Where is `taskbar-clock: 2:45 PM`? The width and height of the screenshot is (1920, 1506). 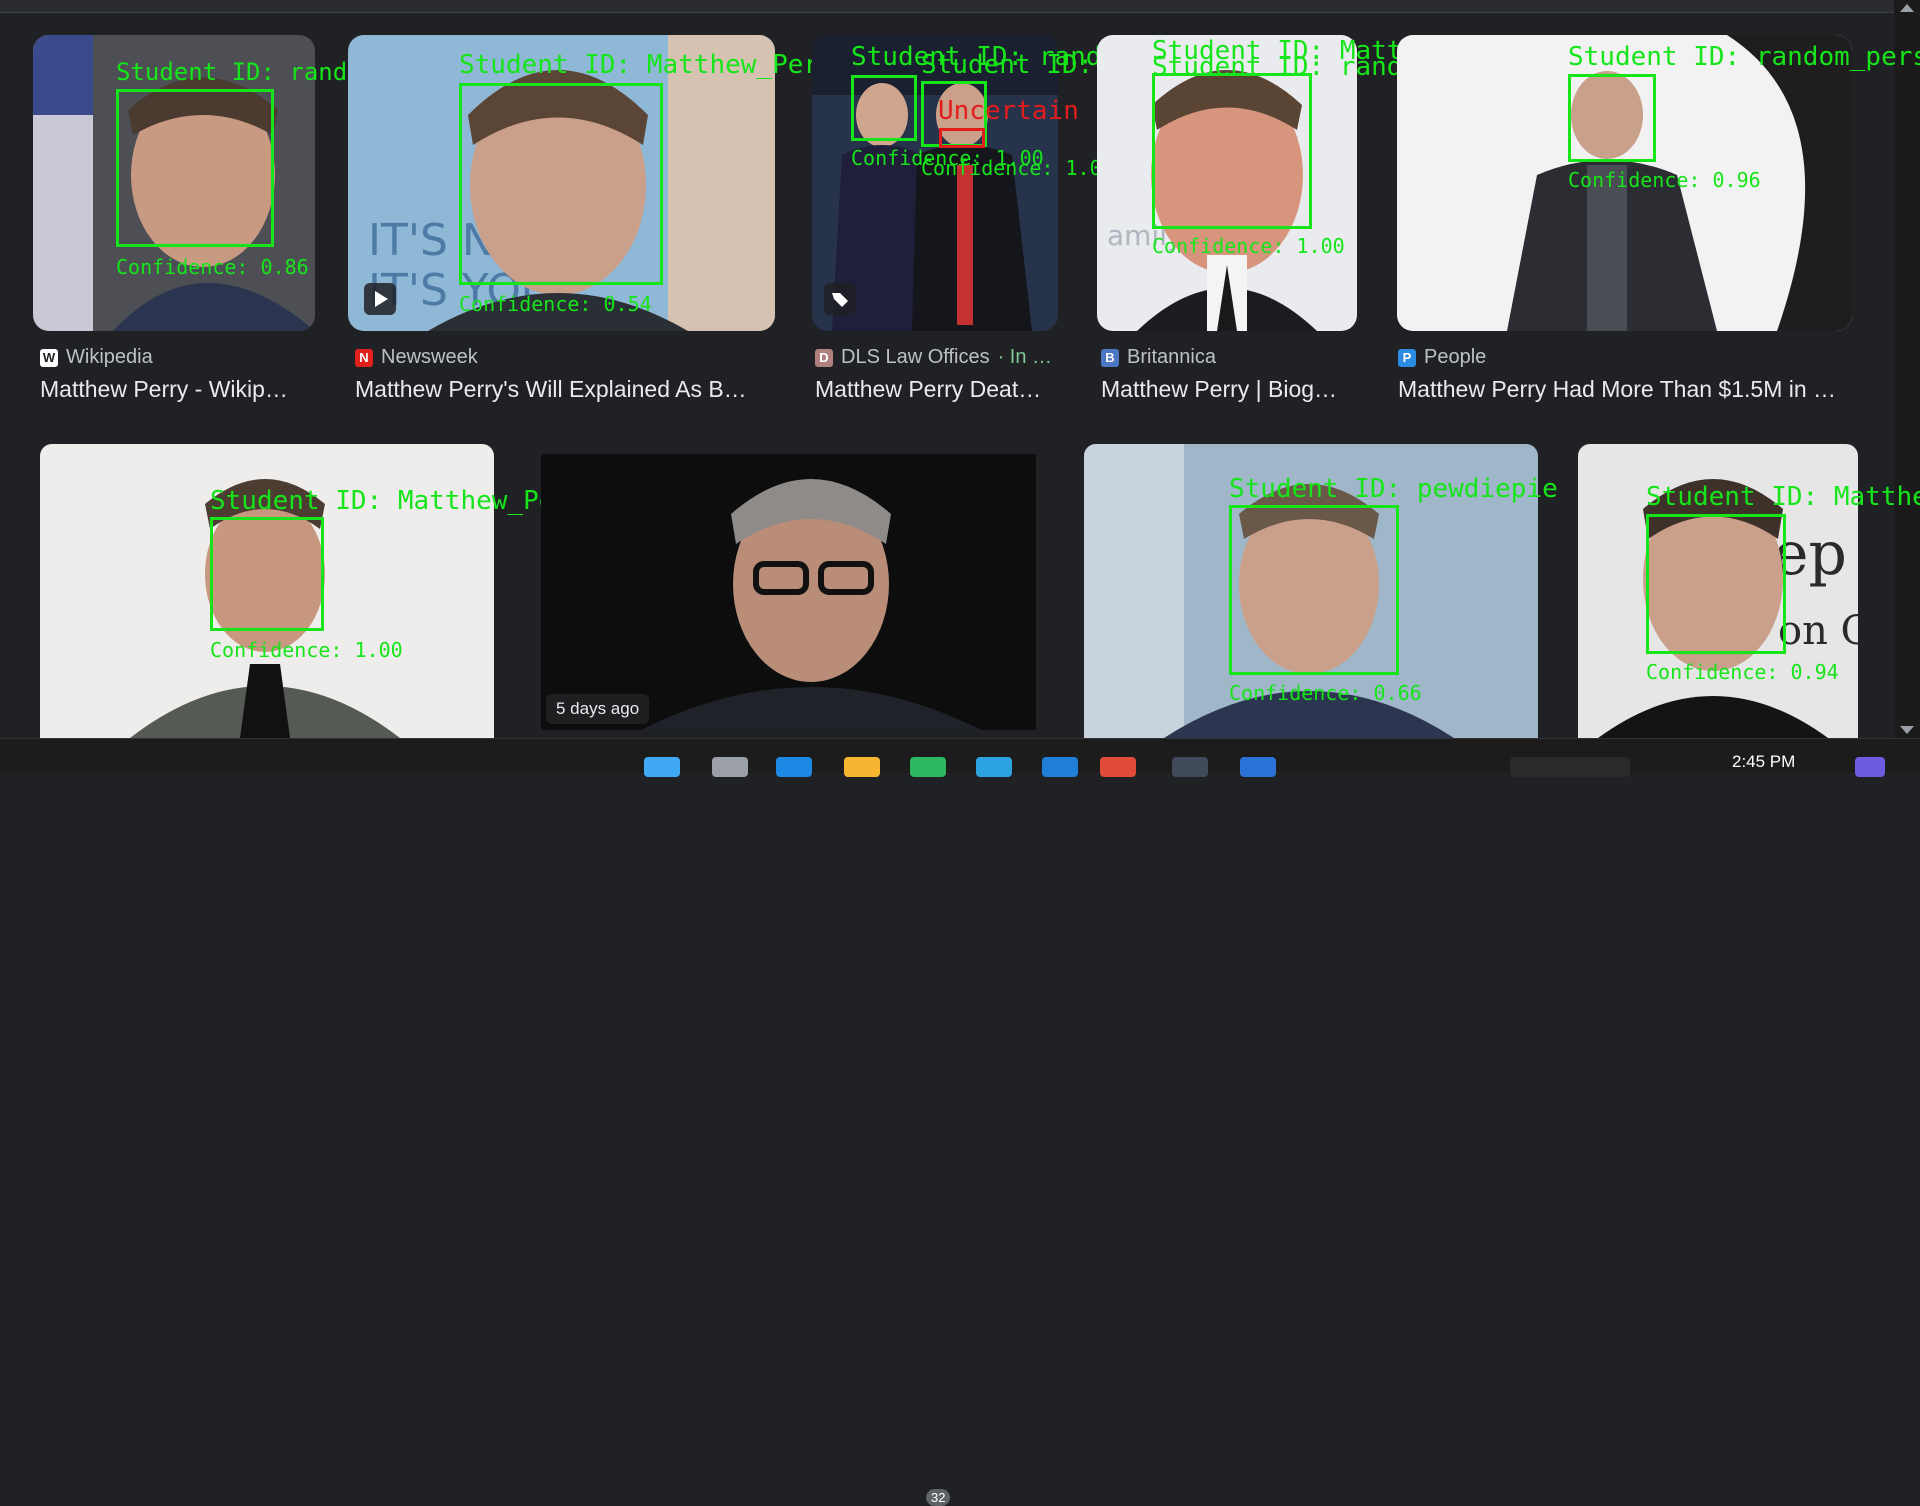
taskbar-clock: 2:45 PM is located at coordinates (1763, 762).